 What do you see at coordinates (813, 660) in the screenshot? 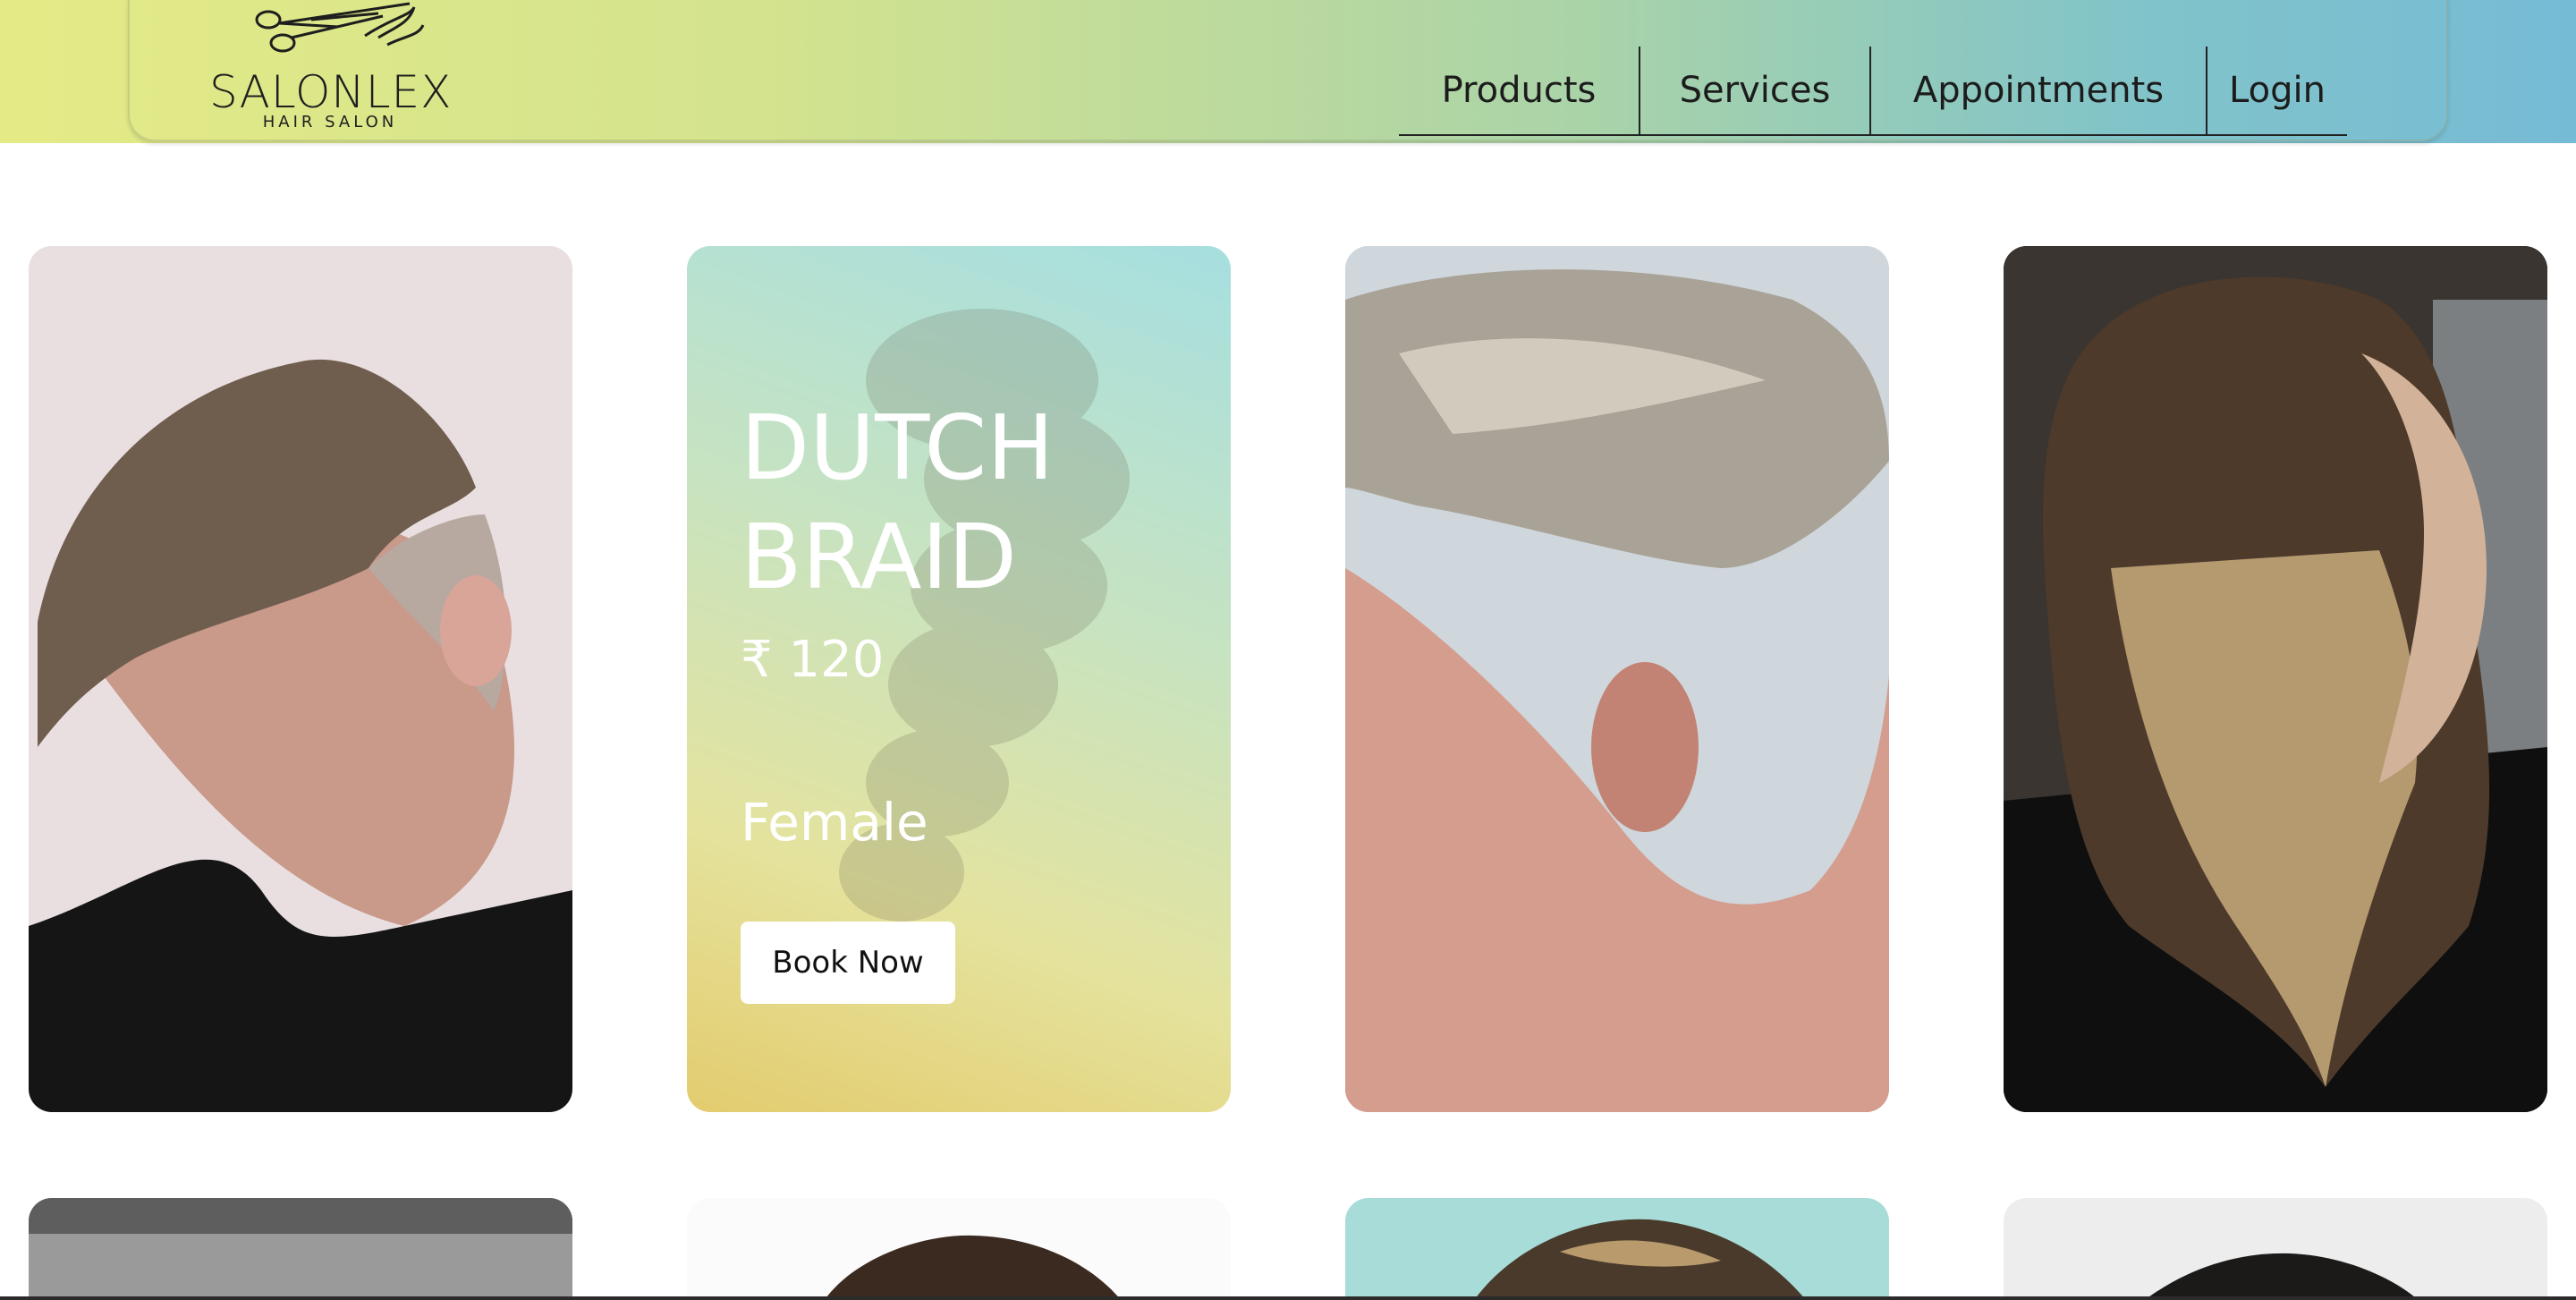
I see `service-price: ₹ 120` at bounding box center [813, 660].